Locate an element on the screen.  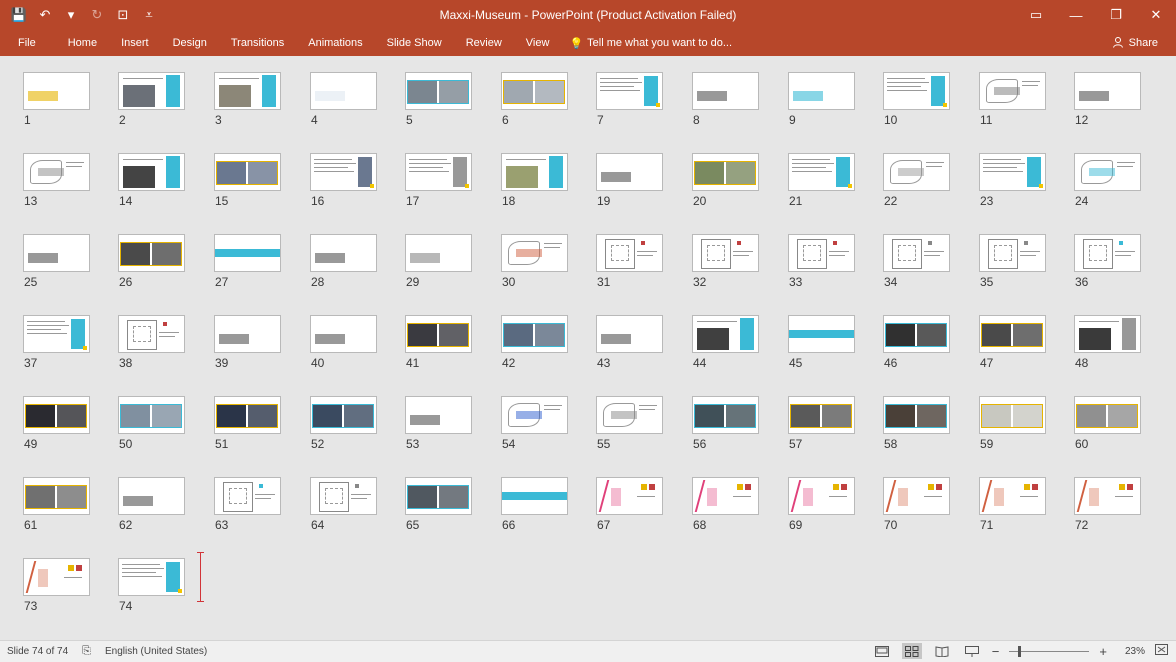
slide-thumbnail: 67 is located at coordinates (629, 504).